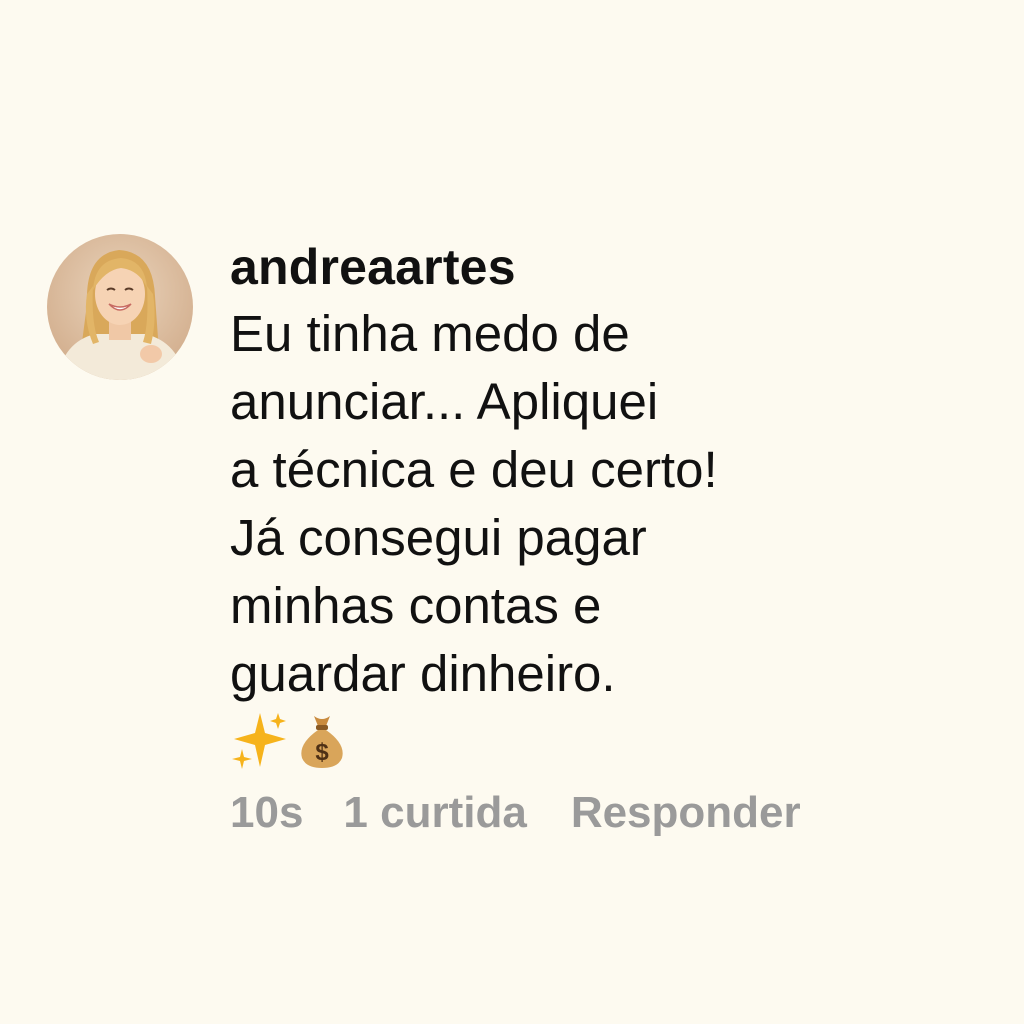 The image size is (1024, 1024). I want to click on timestamp: 10s, so click(267, 812).